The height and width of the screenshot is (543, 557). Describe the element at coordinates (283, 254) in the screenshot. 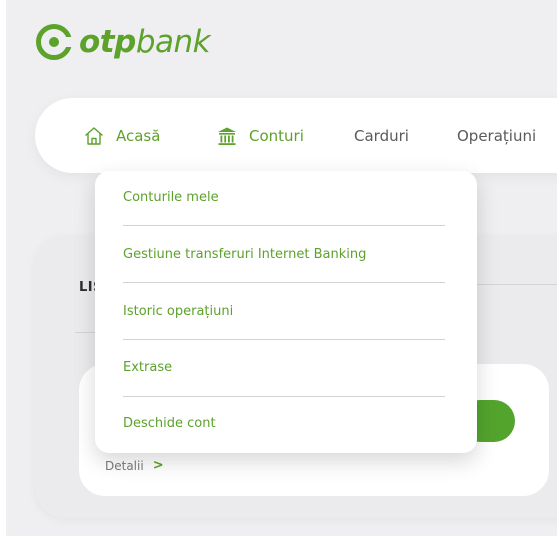

I see `menu-item-gestiune-transferuri: Gestiune transferuri Internet Banking` at that location.